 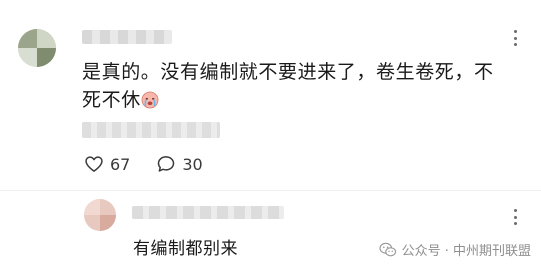 What do you see at coordinates (127, 37) in the screenshot?
I see `username-redacted` at bounding box center [127, 37].